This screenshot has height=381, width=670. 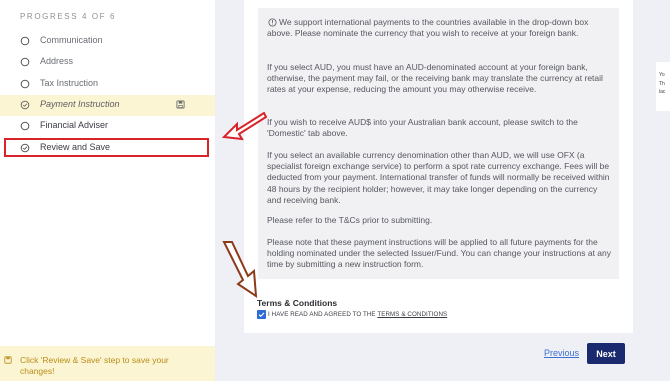 I want to click on checkmark-icon, so click(x=261, y=315).